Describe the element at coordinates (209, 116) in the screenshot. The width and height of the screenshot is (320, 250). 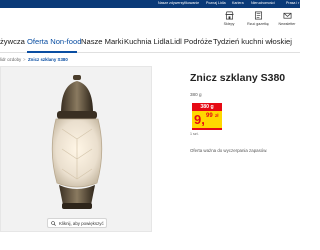
I see `price-fraction: 99` at that location.